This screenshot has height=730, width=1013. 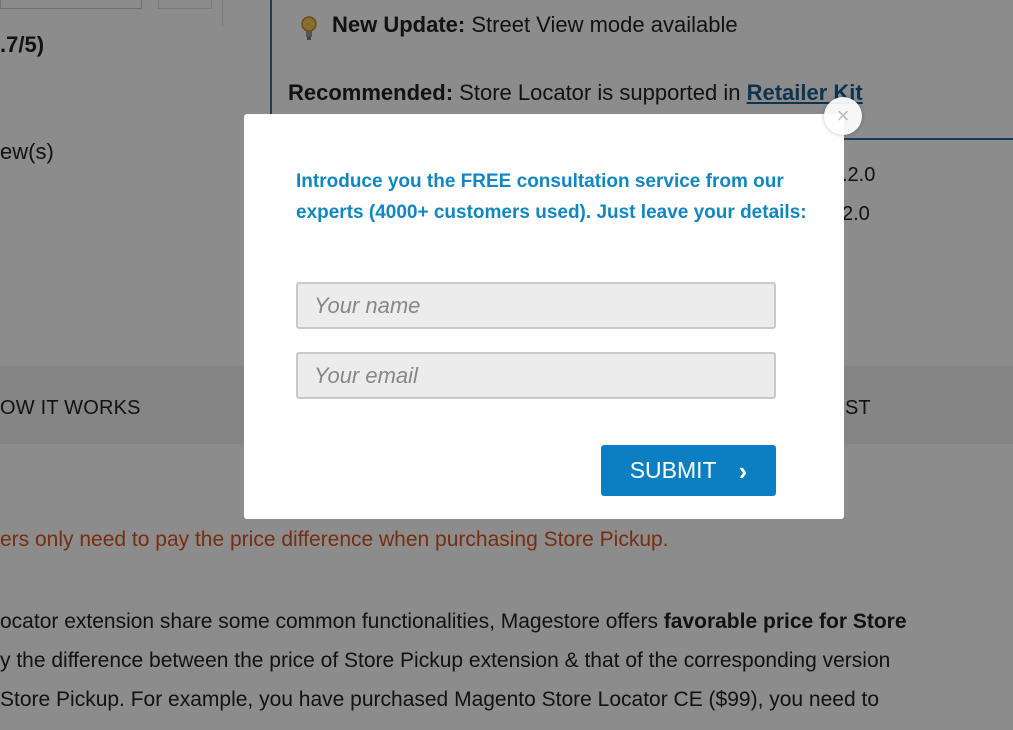 What do you see at coordinates (536, 305) in the screenshot?
I see `name-input` at bounding box center [536, 305].